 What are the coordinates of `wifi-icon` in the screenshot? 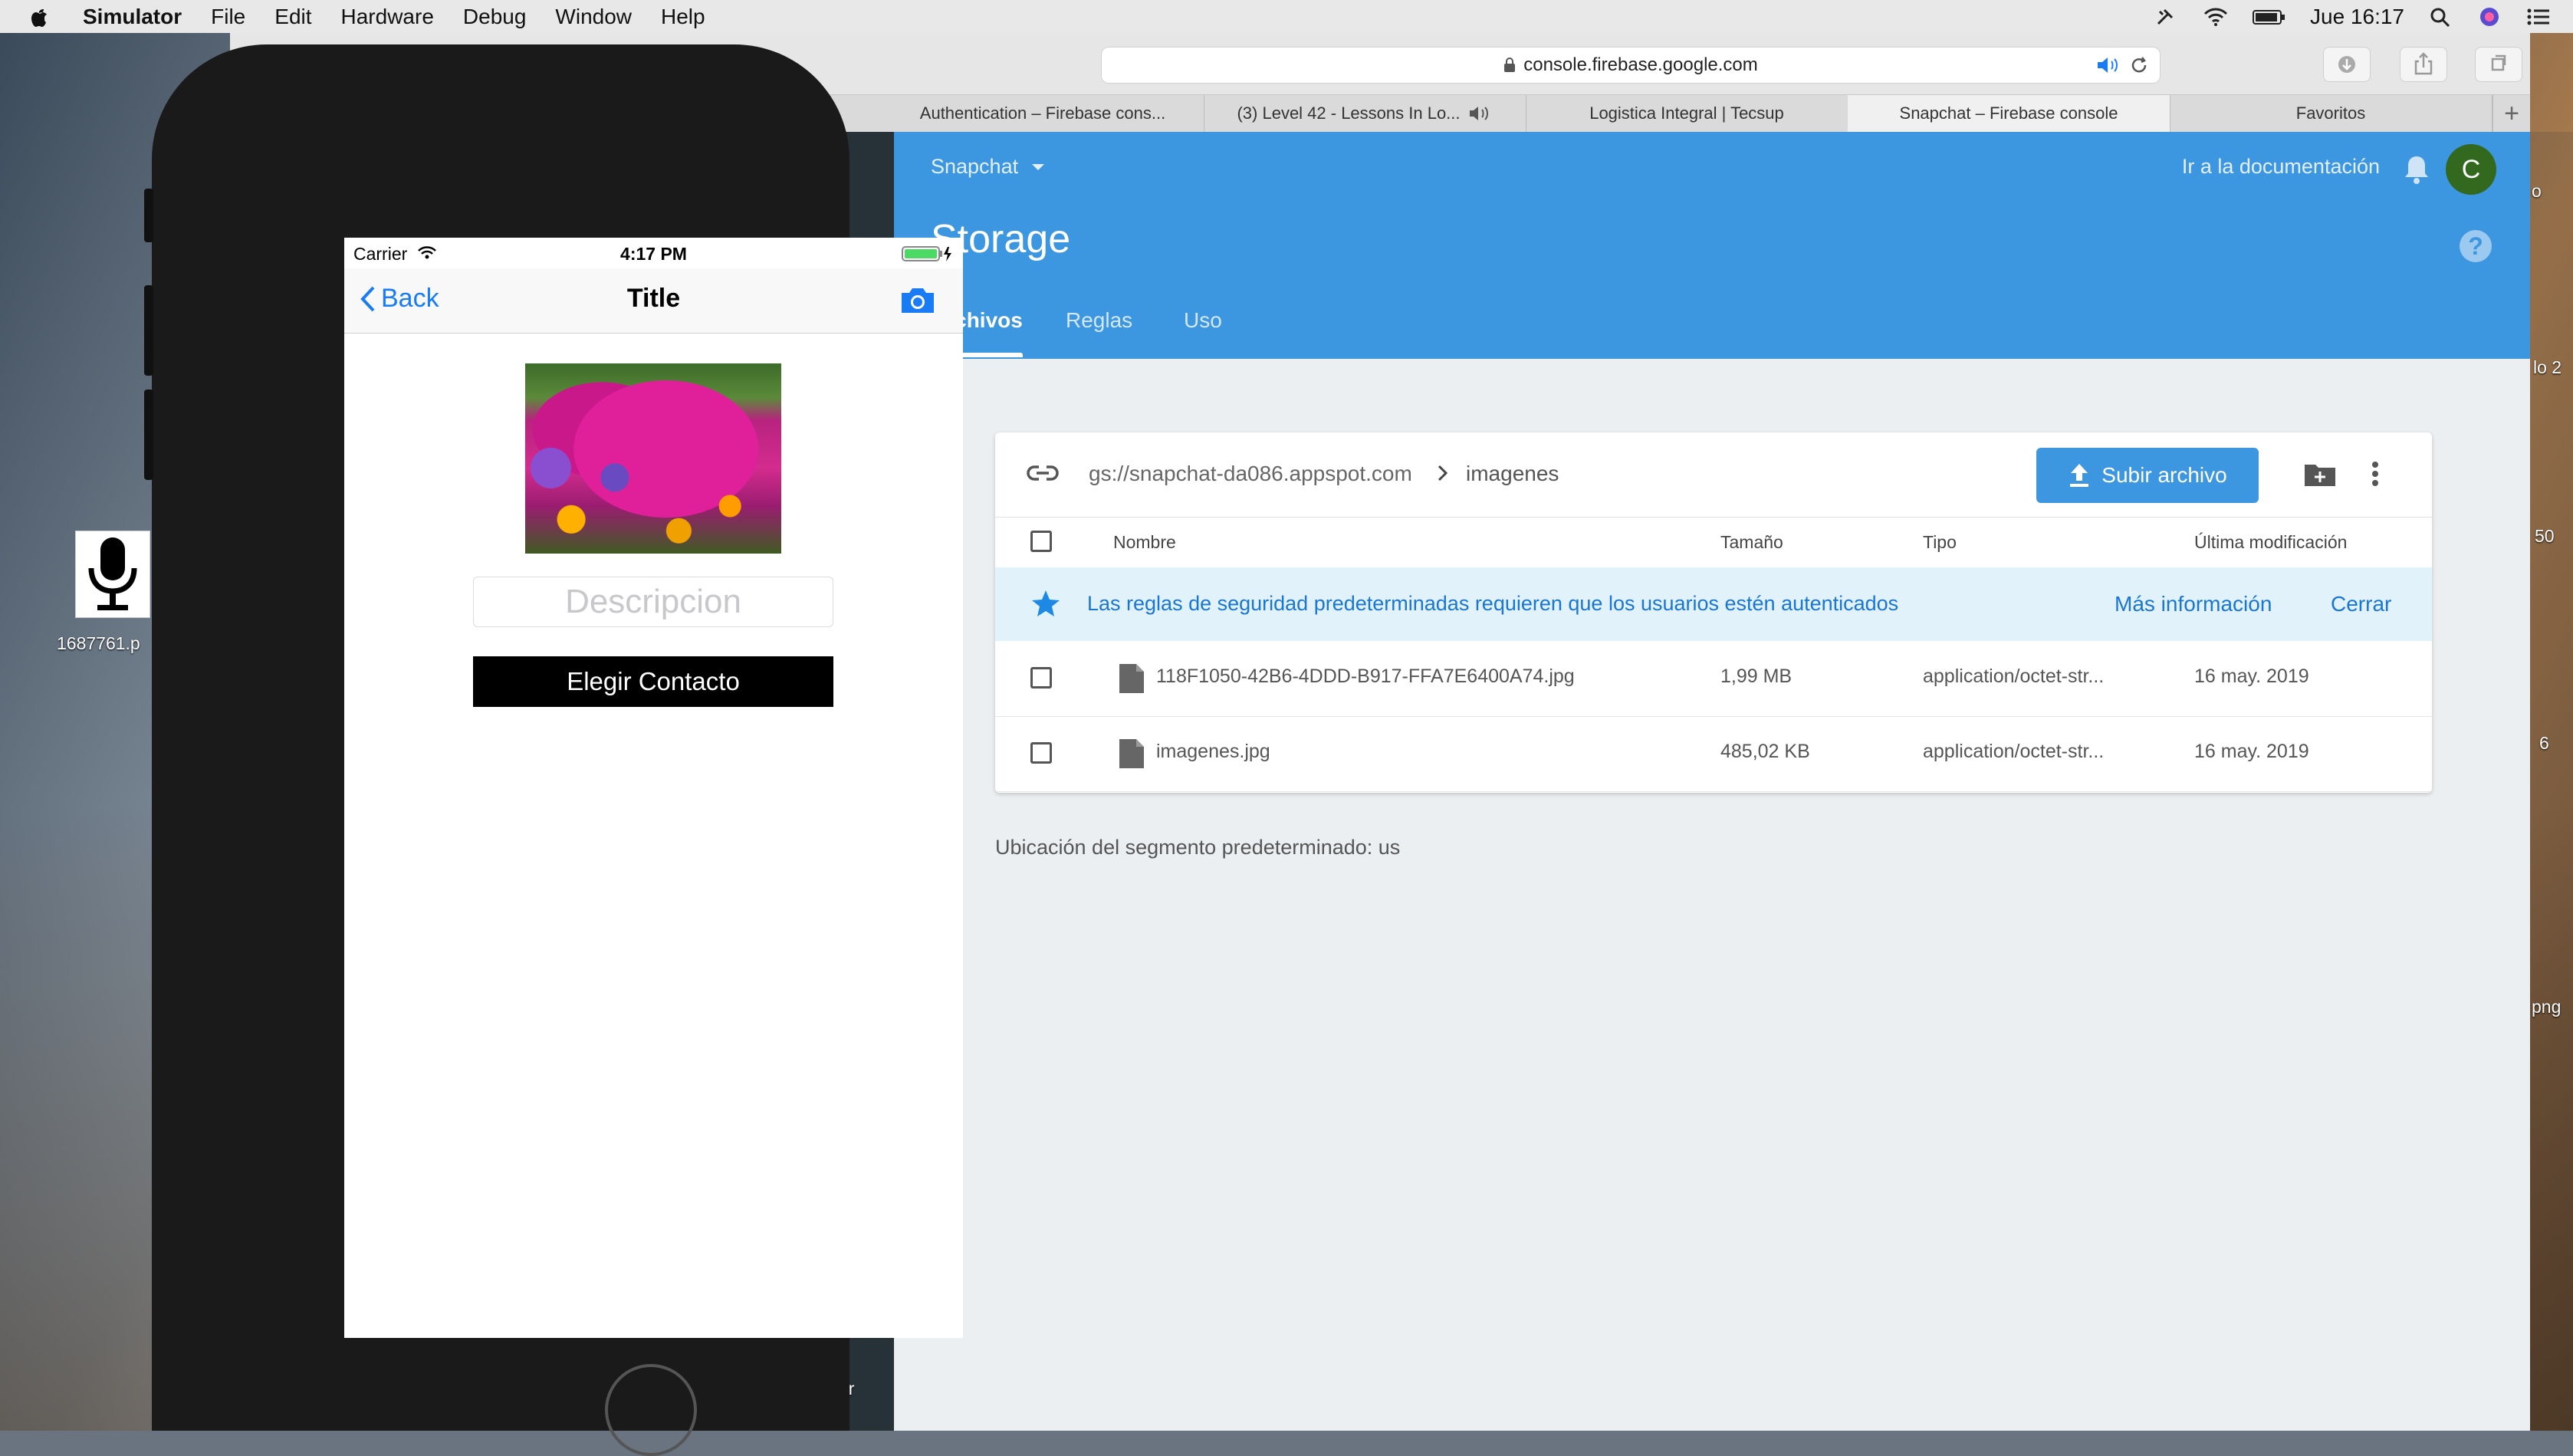 It's located at (2216, 16).